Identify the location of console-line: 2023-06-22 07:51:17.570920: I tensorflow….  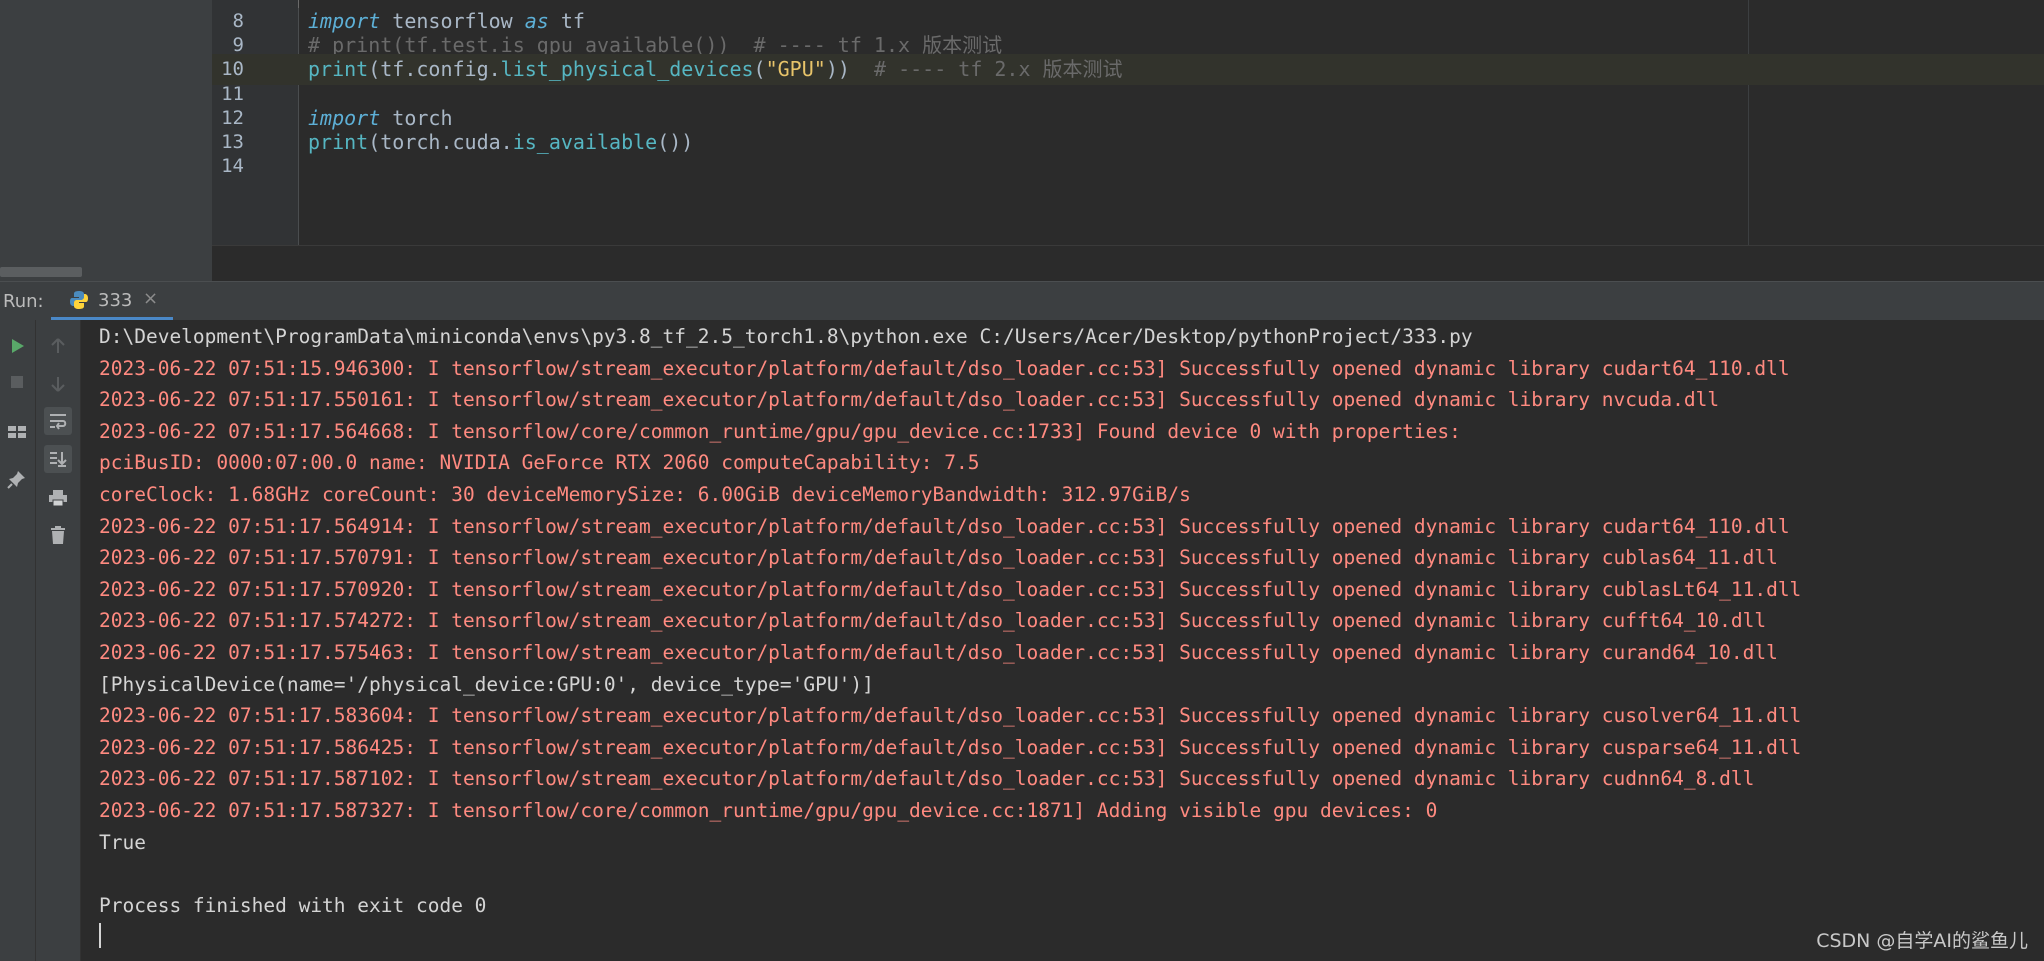
(950, 589).